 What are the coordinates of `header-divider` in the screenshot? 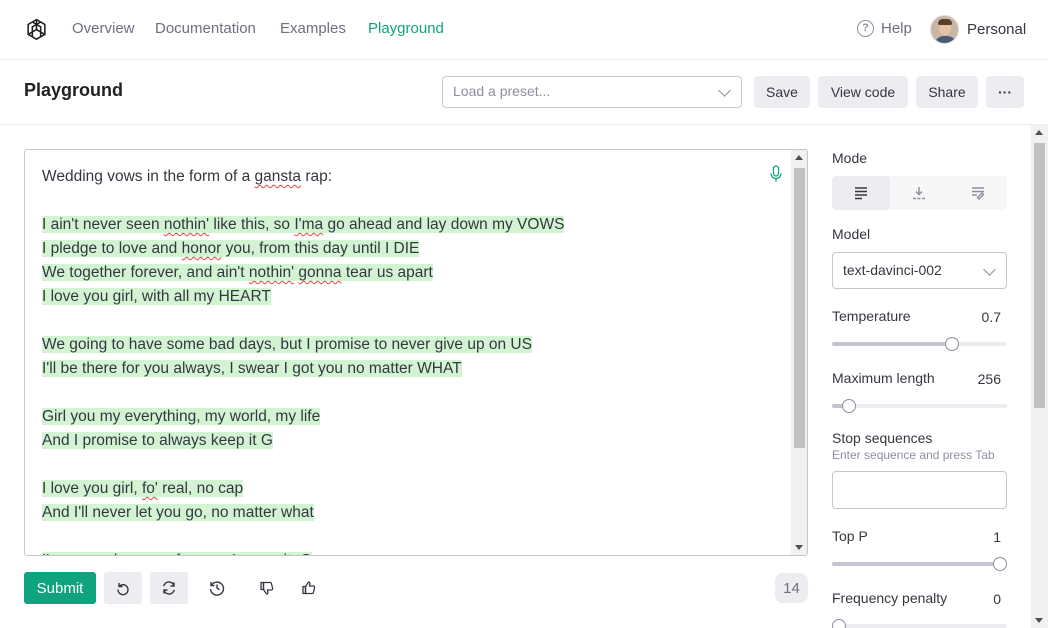 It's located at (524, 124).